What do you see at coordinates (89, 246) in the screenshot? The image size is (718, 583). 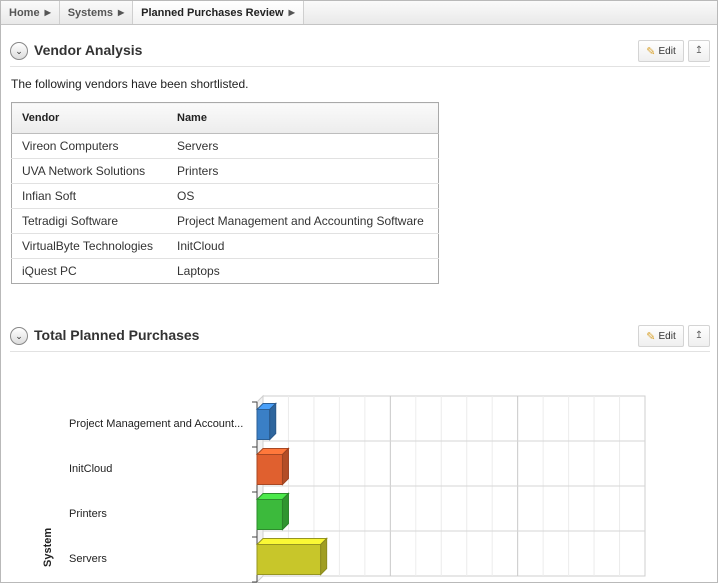 I see `vendor-cell: VirtualByte Technologies` at bounding box center [89, 246].